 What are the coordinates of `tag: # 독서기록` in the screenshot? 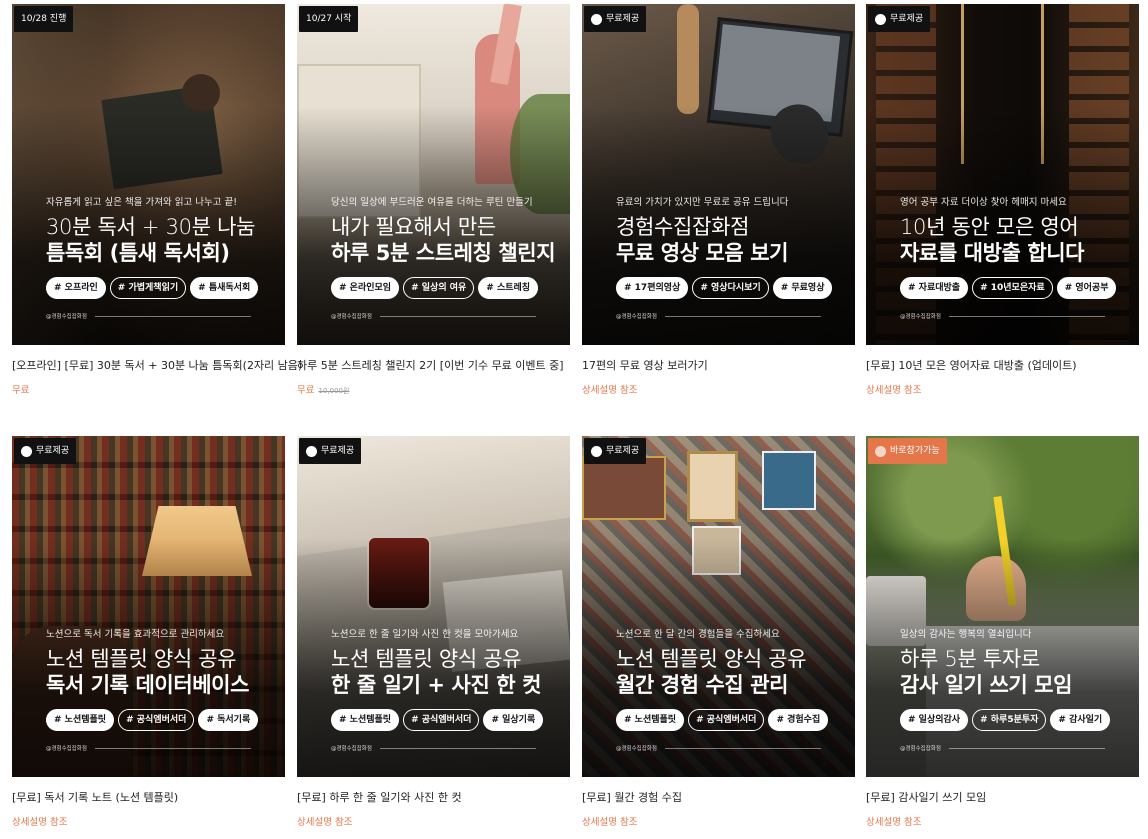 It's located at (228, 720).